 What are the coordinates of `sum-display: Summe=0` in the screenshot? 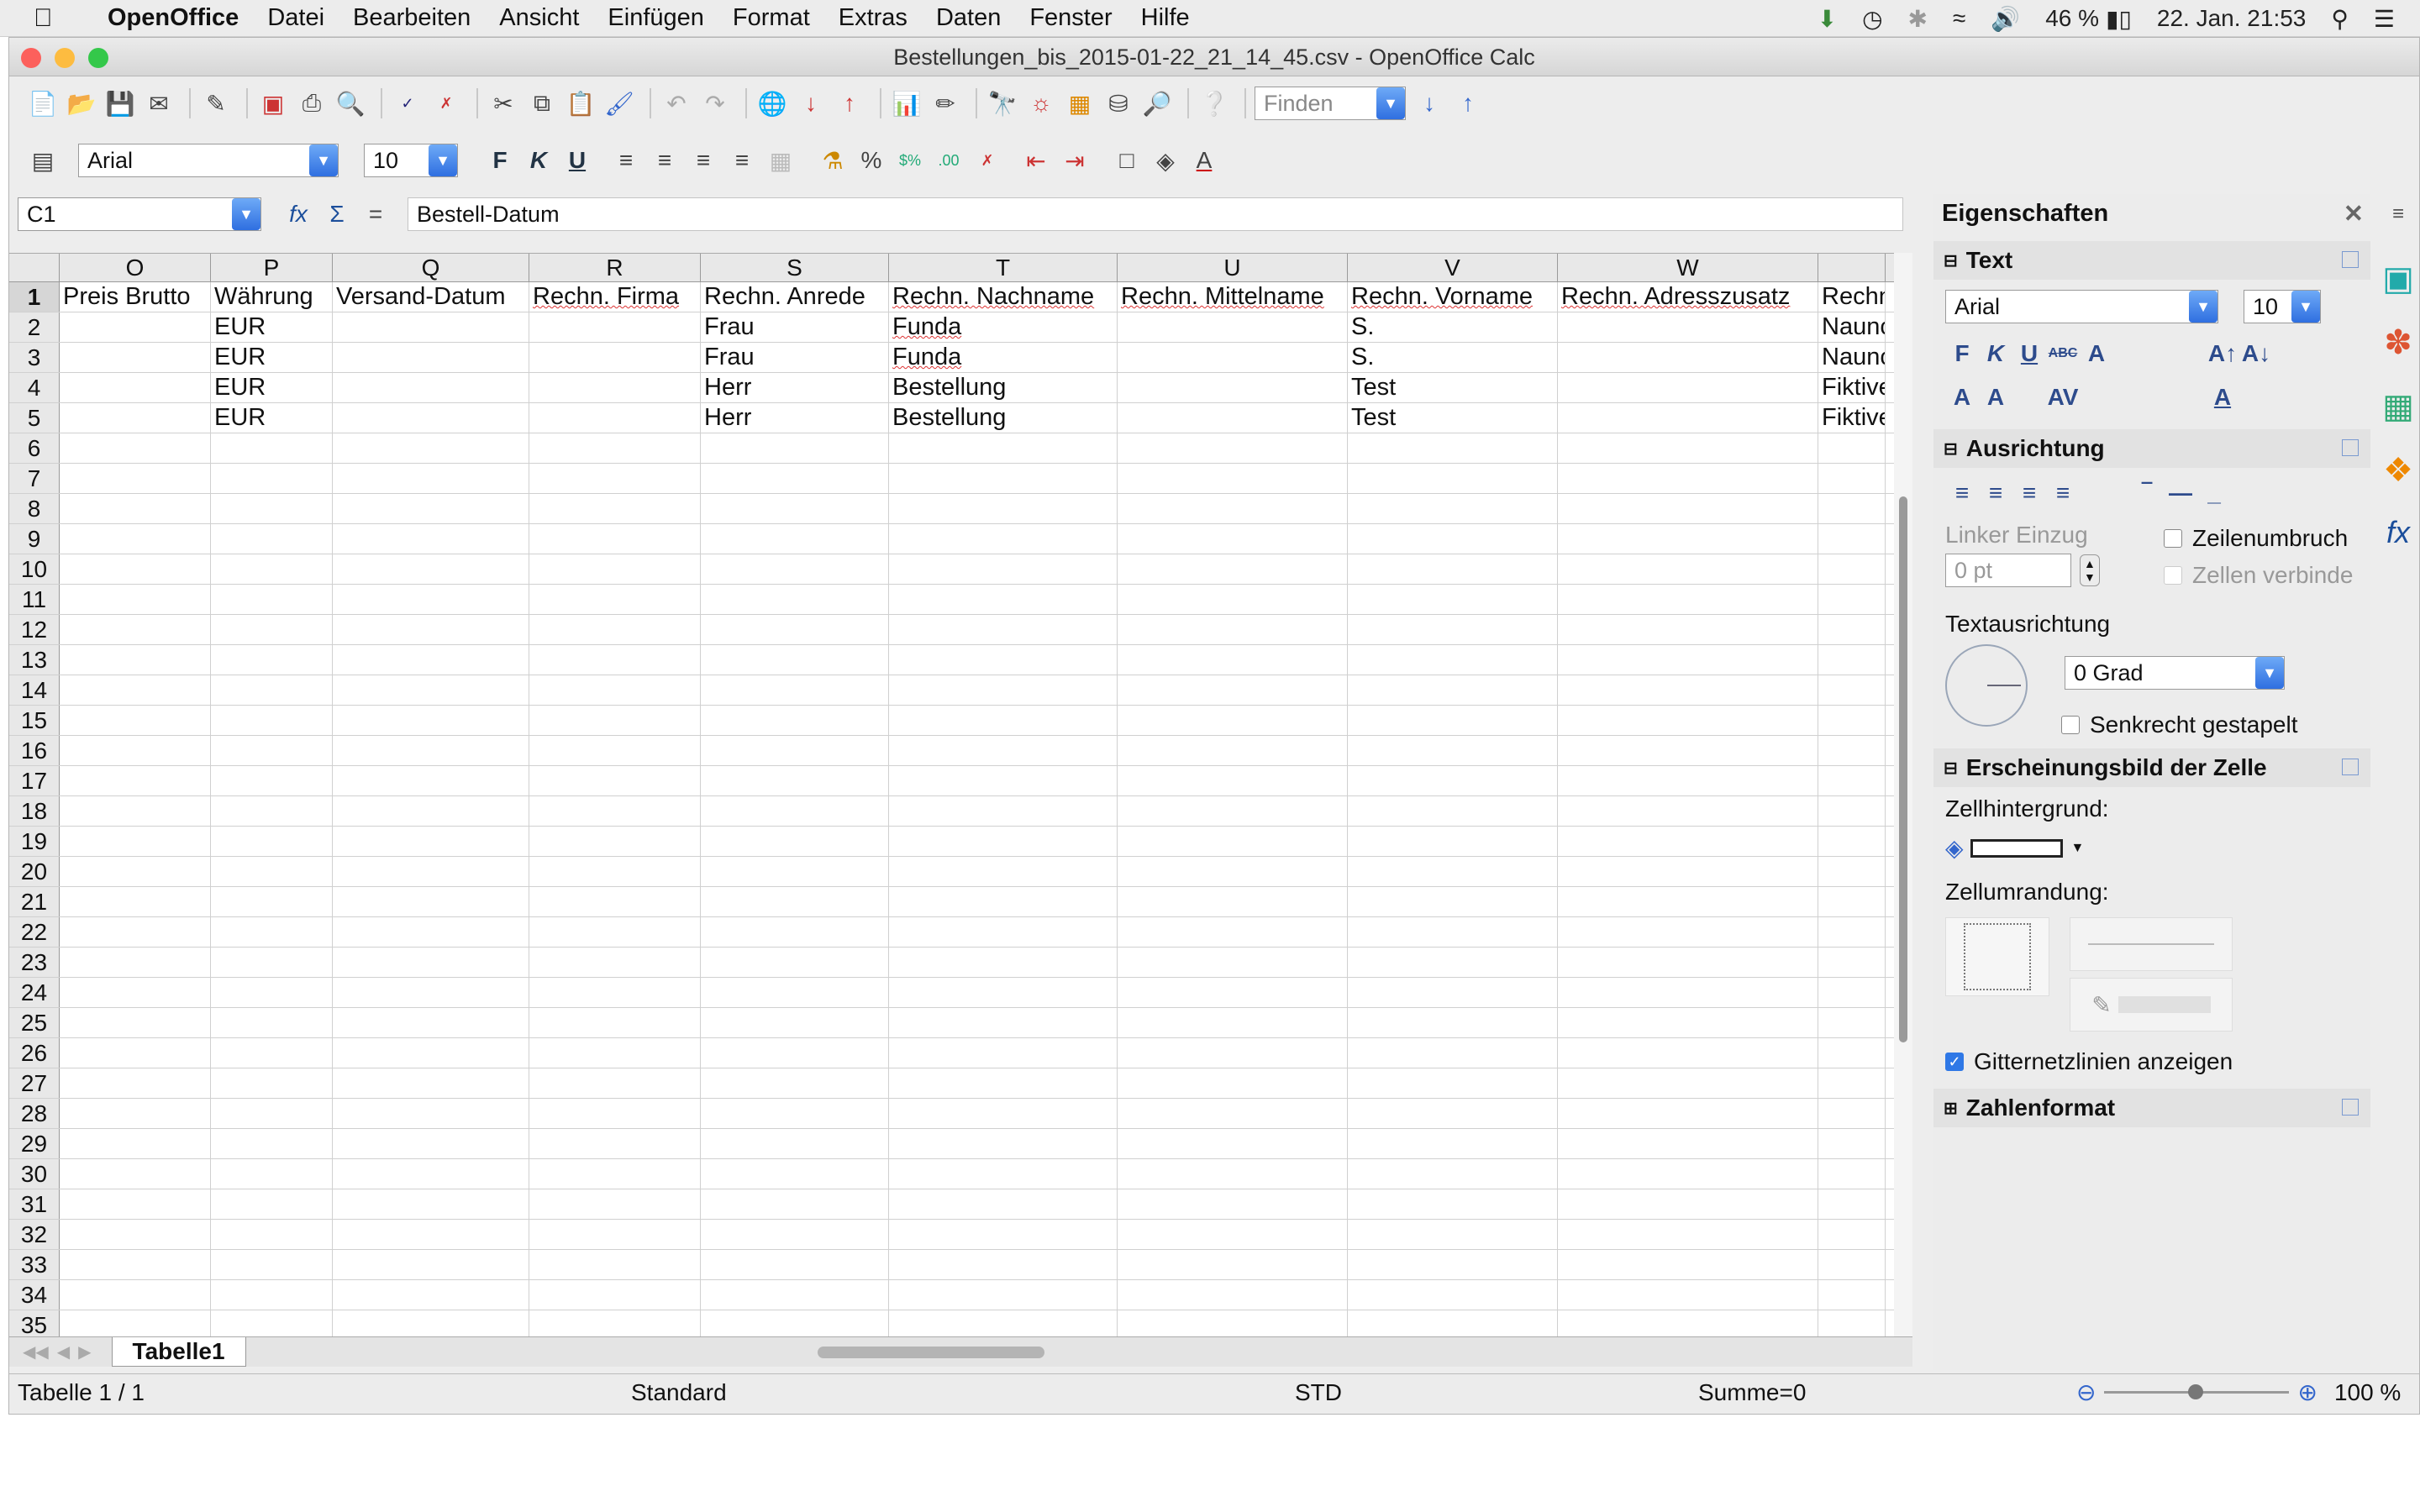 It's located at (1887, 1392).